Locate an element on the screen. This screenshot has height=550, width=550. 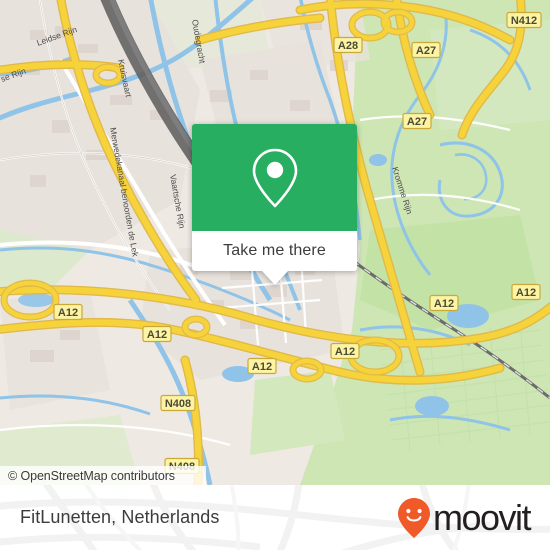
moovit-smiling-pin-icon is located at coordinates (413, 517).